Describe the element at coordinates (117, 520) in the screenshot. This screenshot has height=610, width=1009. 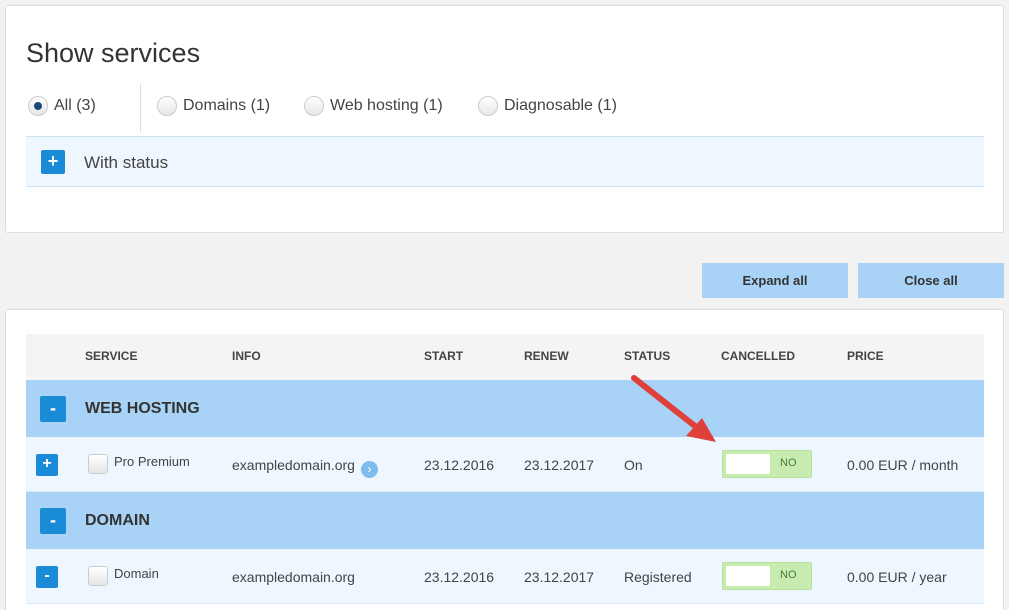
I see `group-title: DOMAIN` at that location.